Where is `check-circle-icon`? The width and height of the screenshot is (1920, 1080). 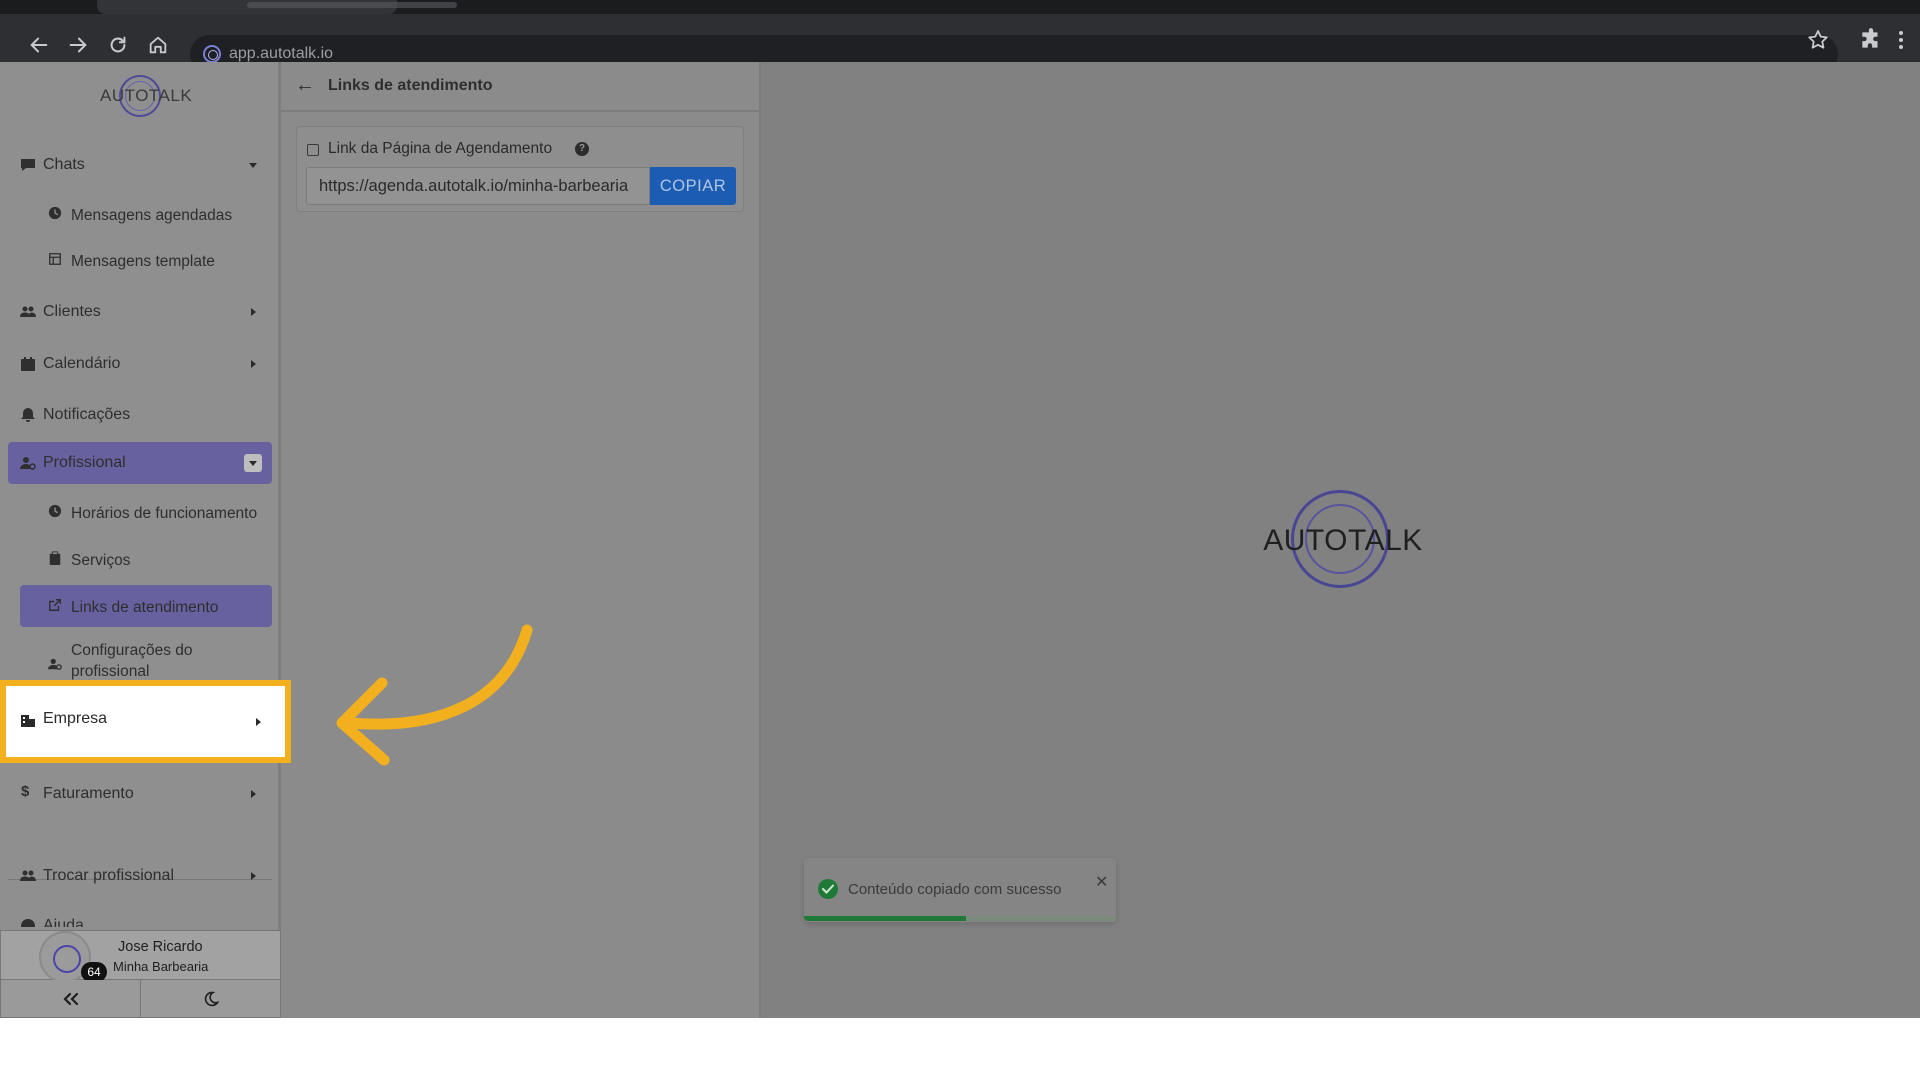 check-circle-icon is located at coordinates (828, 889).